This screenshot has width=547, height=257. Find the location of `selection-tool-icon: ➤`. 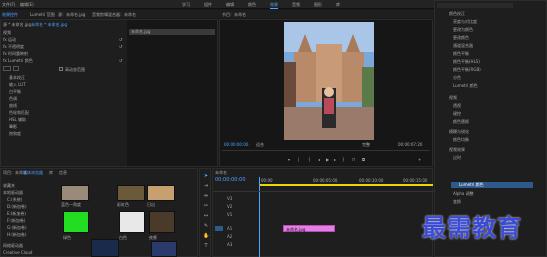

selection-tool-icon: ➤ is located at coordinates (206, 176).